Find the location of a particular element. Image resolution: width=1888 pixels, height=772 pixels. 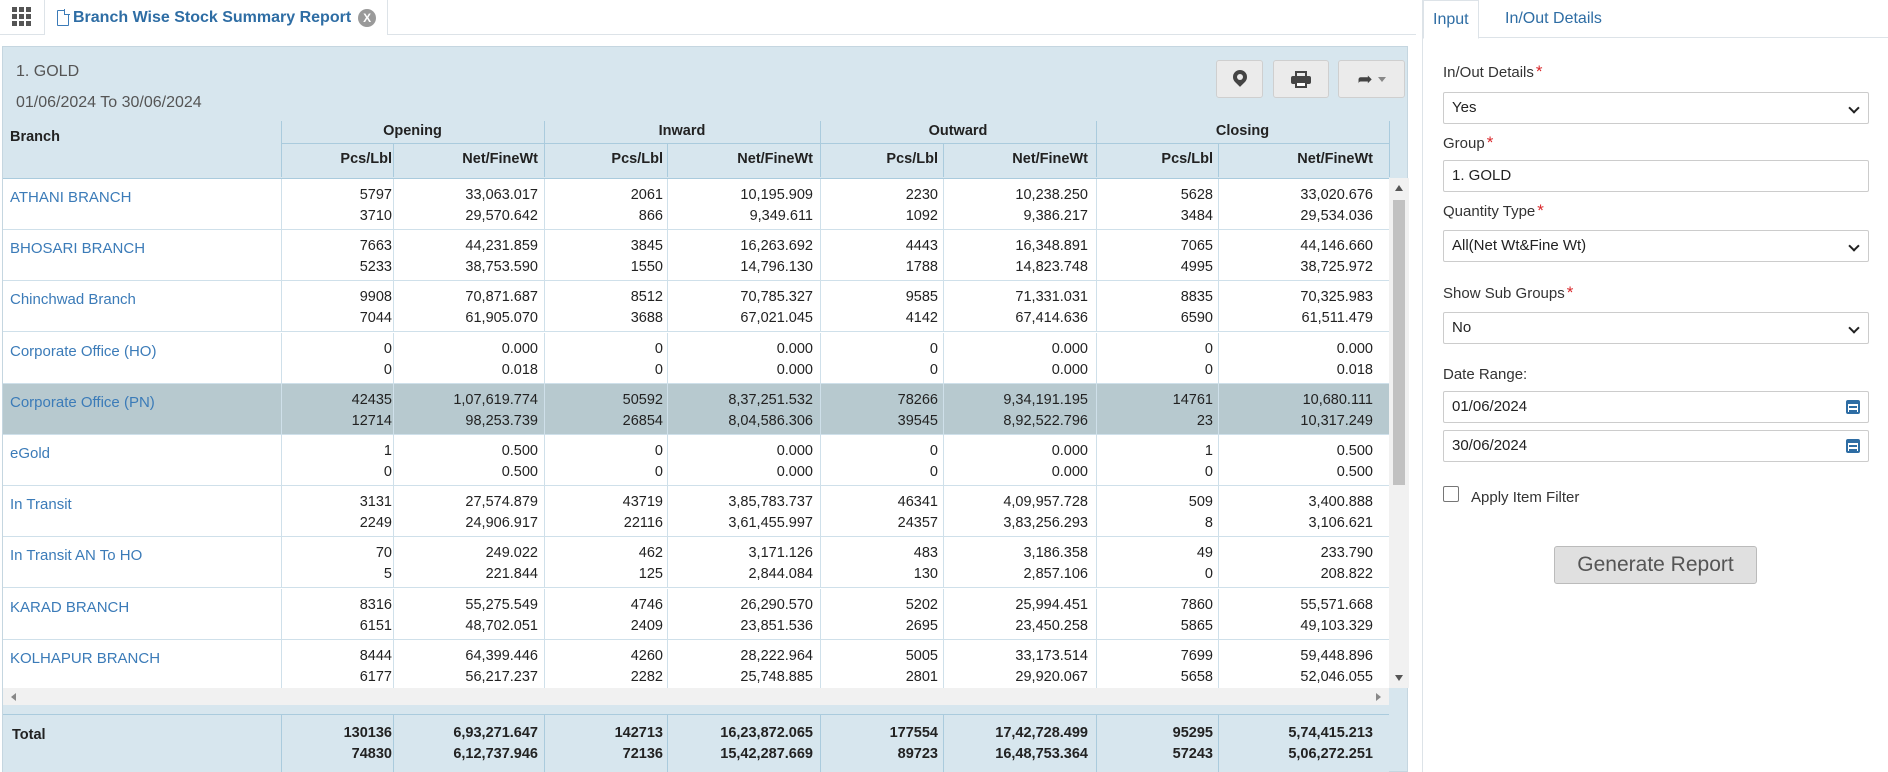

branch-link: eGold is located at coordinates (30, 453).